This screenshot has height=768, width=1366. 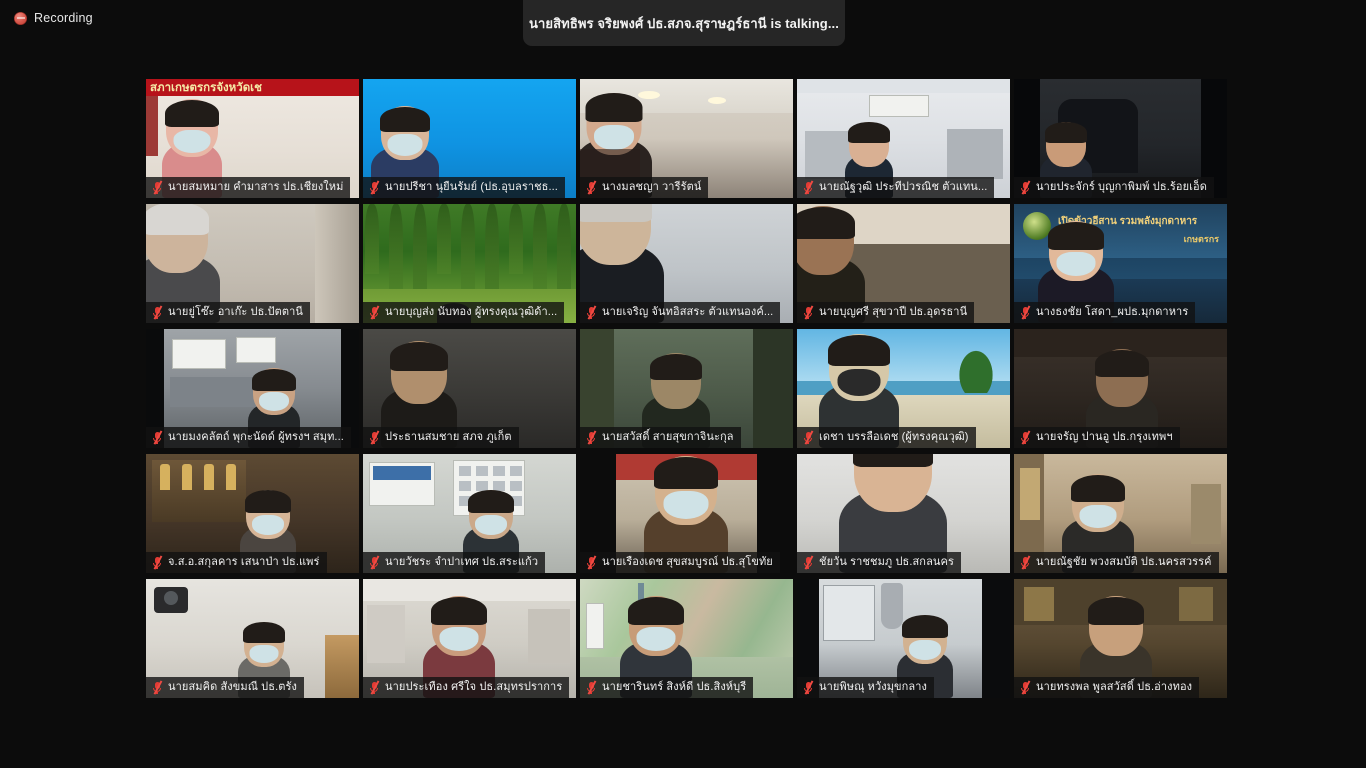 What do you see at coordinates (152, 126) in the screenshot?
I see `wall-accent` at bounding box center [152, 126].